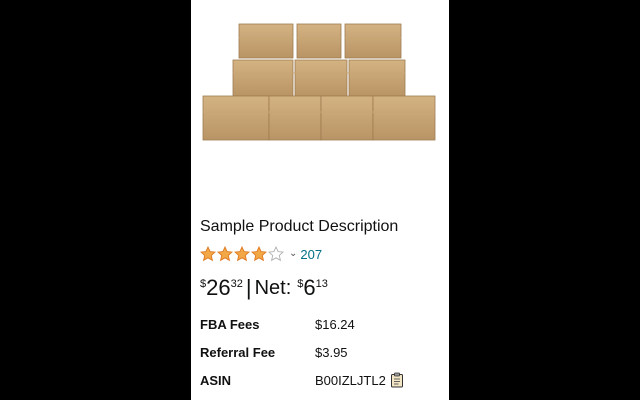 This screenshot has height=400, width=640. I want to click on detail-label: Referral Fee, so click(238, 352).